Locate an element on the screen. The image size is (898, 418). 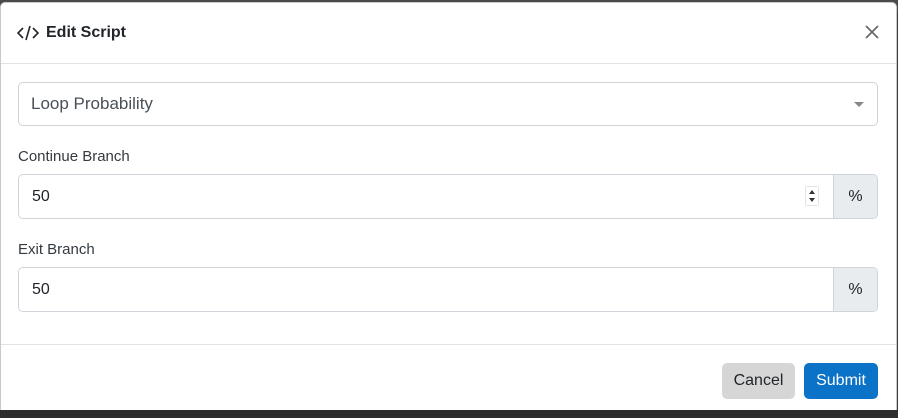
exit-branch-input: 50 is located at coordinates (426, 289).